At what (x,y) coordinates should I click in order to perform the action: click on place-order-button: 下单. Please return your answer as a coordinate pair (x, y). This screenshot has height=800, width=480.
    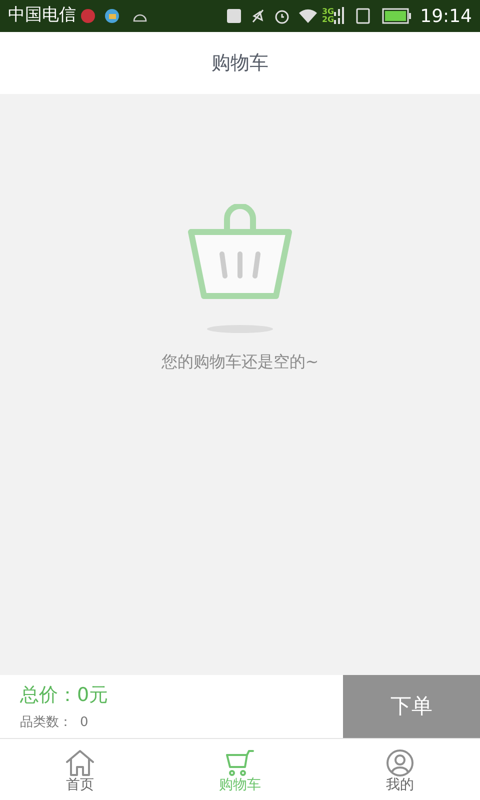
    Looking at the image, I should click on (411, 706).